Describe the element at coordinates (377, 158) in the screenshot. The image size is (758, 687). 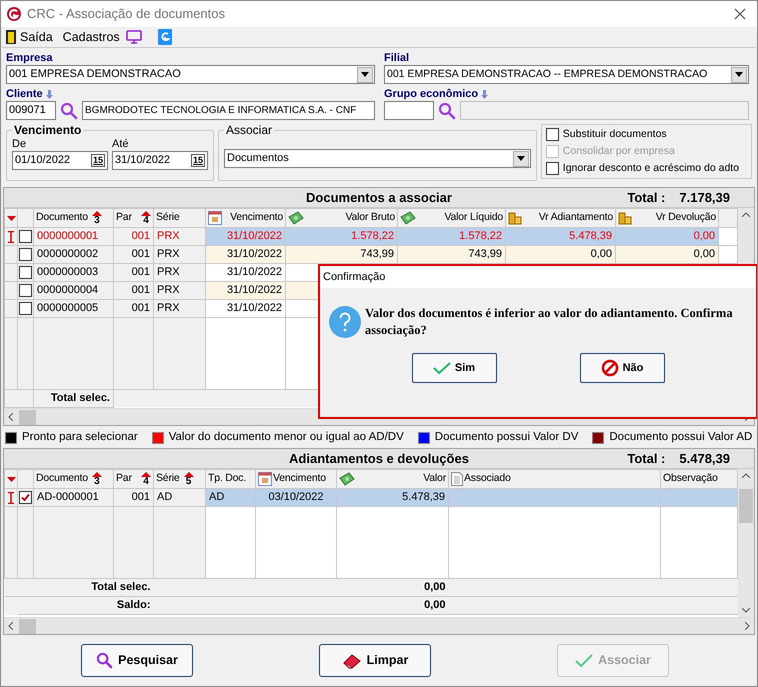
I see `associate-dropdown: Documentos` at that location.